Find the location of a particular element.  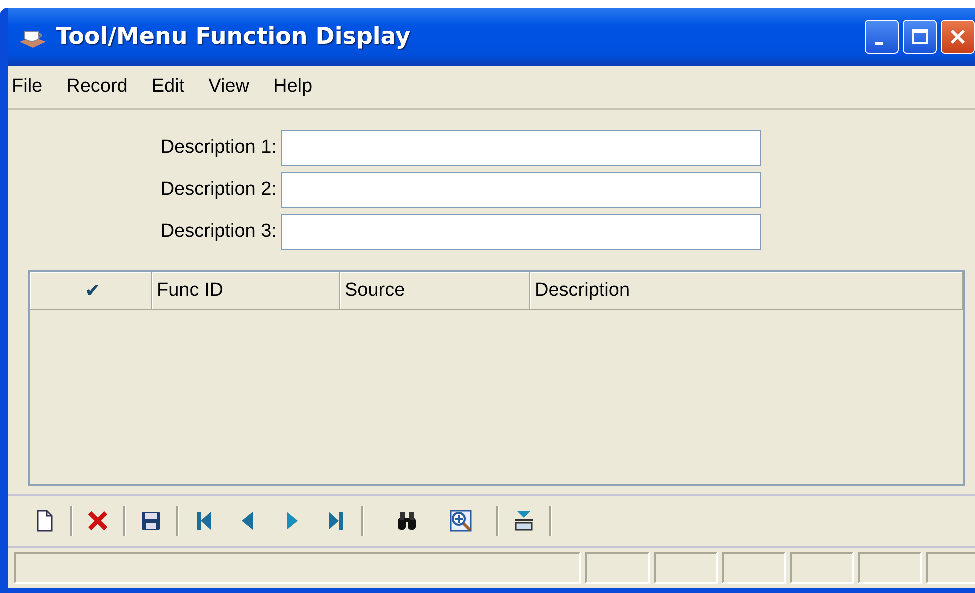

close-icon is located at coordinates (958, 37).